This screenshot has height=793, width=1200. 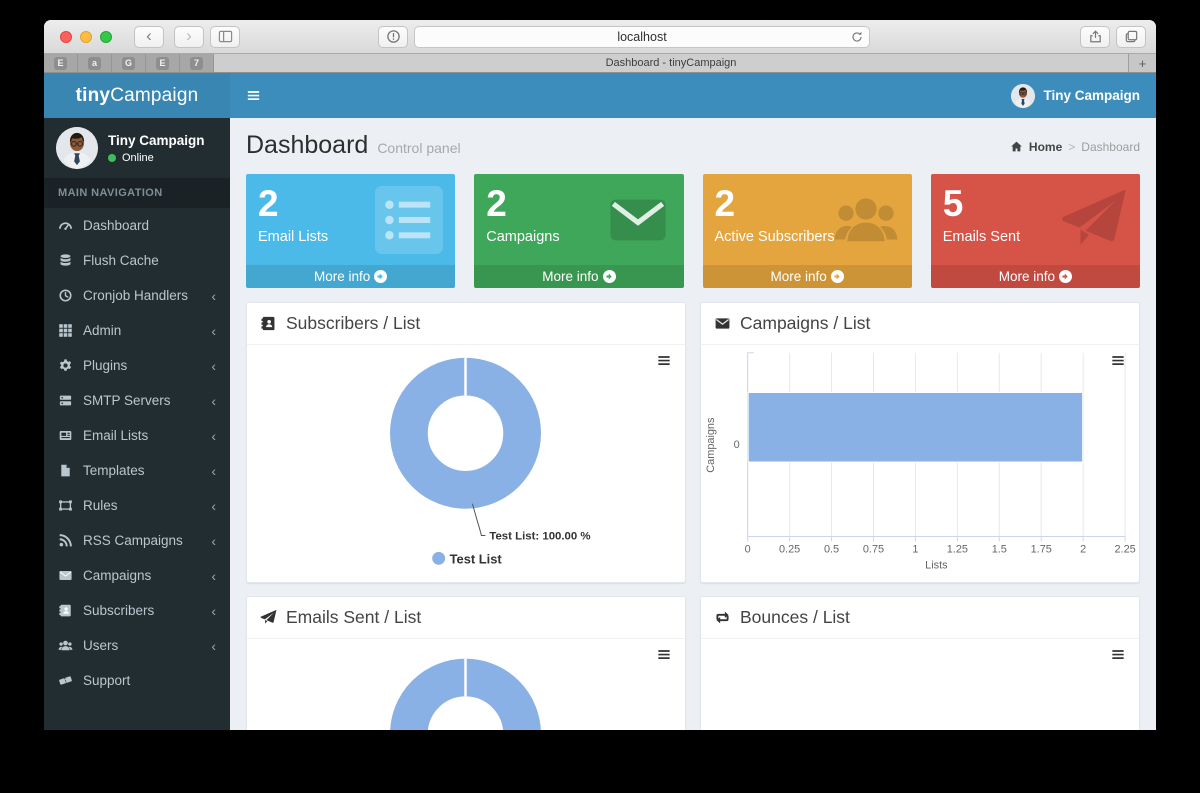 I want to click on sidebar-item-rss-campaigns: RSS Campaigns ‹, so click(x=137, y=540).